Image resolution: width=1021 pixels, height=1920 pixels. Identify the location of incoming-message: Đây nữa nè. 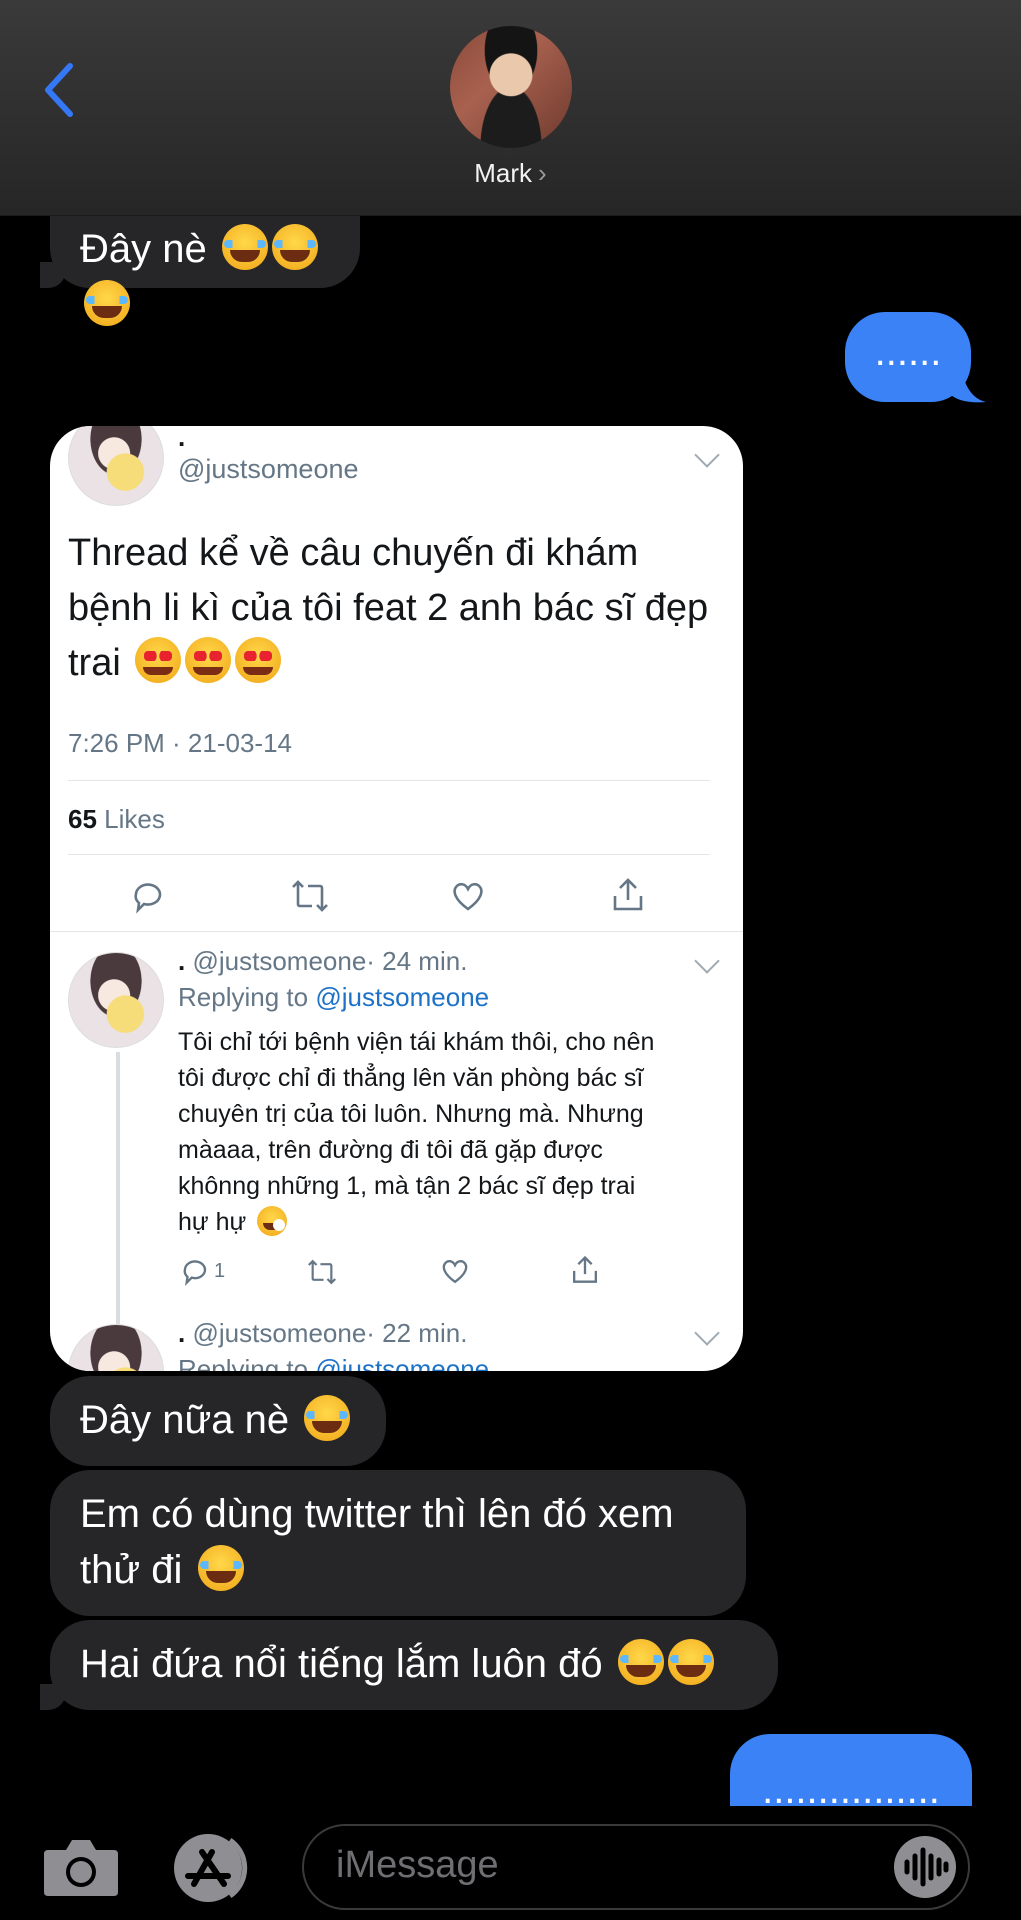
(218, 1421).